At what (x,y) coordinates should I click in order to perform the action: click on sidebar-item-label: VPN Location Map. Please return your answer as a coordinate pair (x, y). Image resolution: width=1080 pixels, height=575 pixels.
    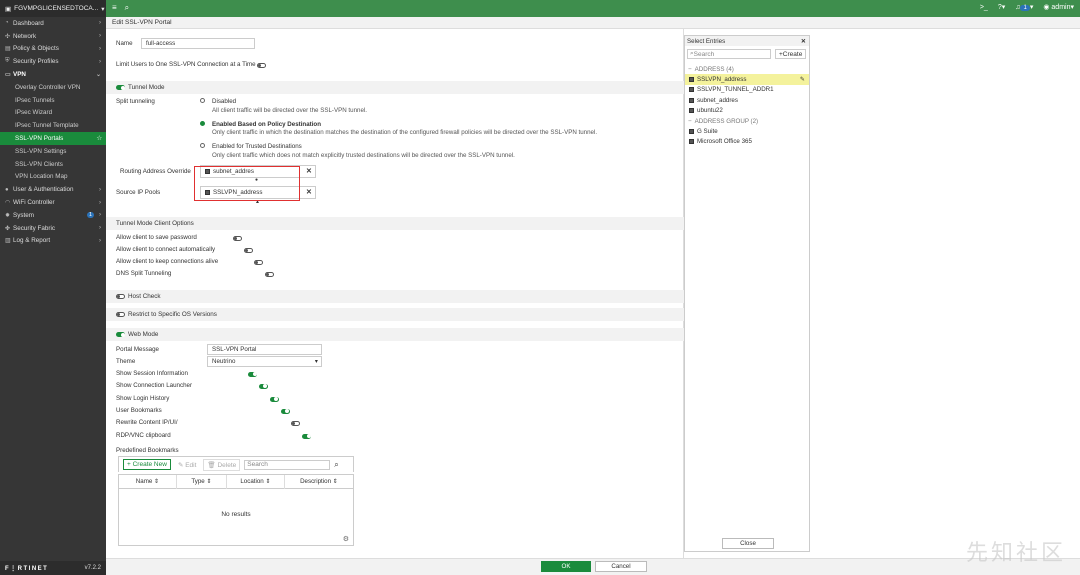
    Looking at the image, I should click on (41, 177).